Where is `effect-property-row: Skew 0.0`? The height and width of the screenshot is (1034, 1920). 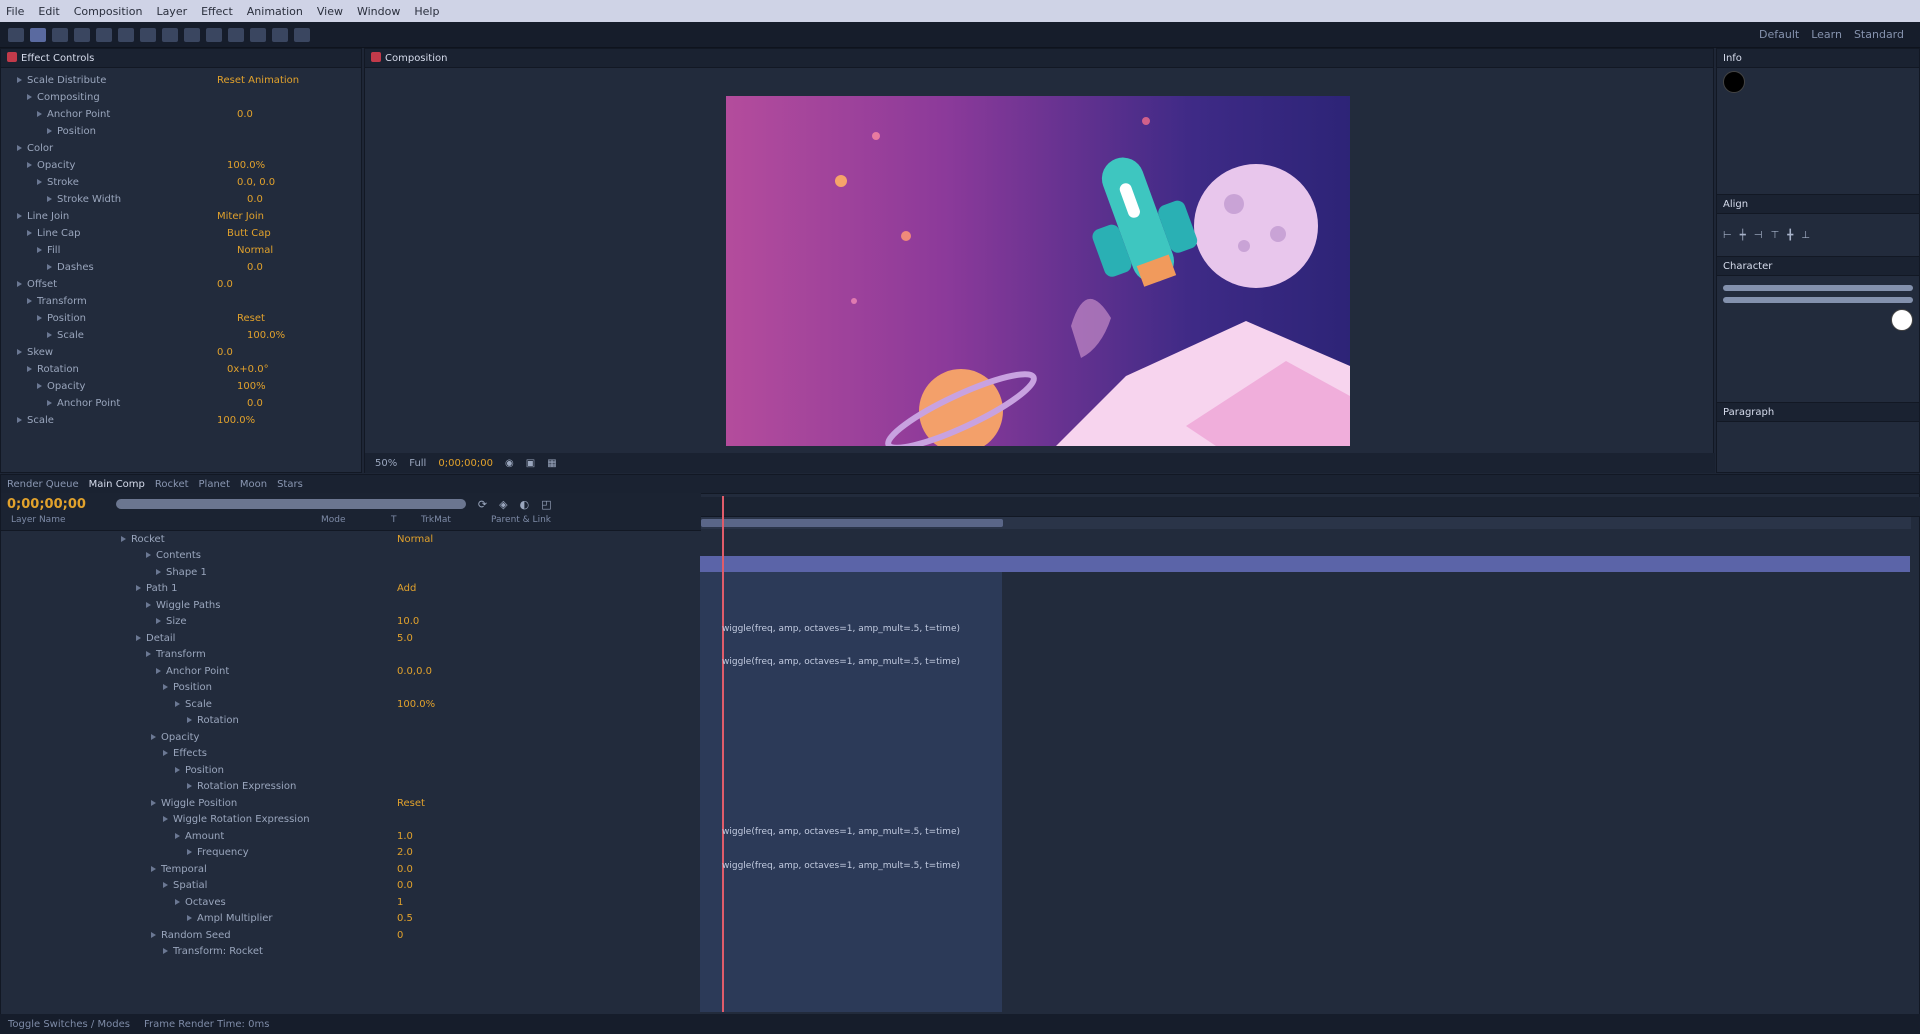 effect-property-row: Skew 0.0 is located at coordinates (181, 352).